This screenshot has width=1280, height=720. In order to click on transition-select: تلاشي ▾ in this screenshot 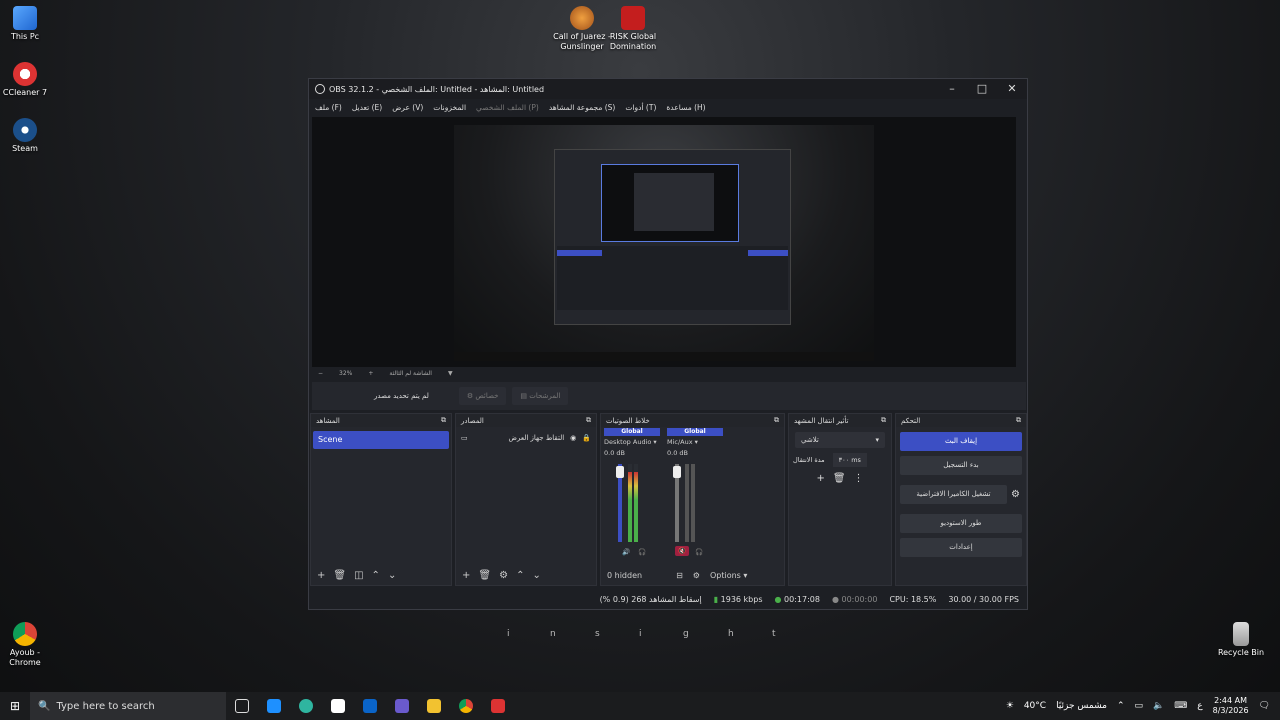, I will do `click(840, 440)`.